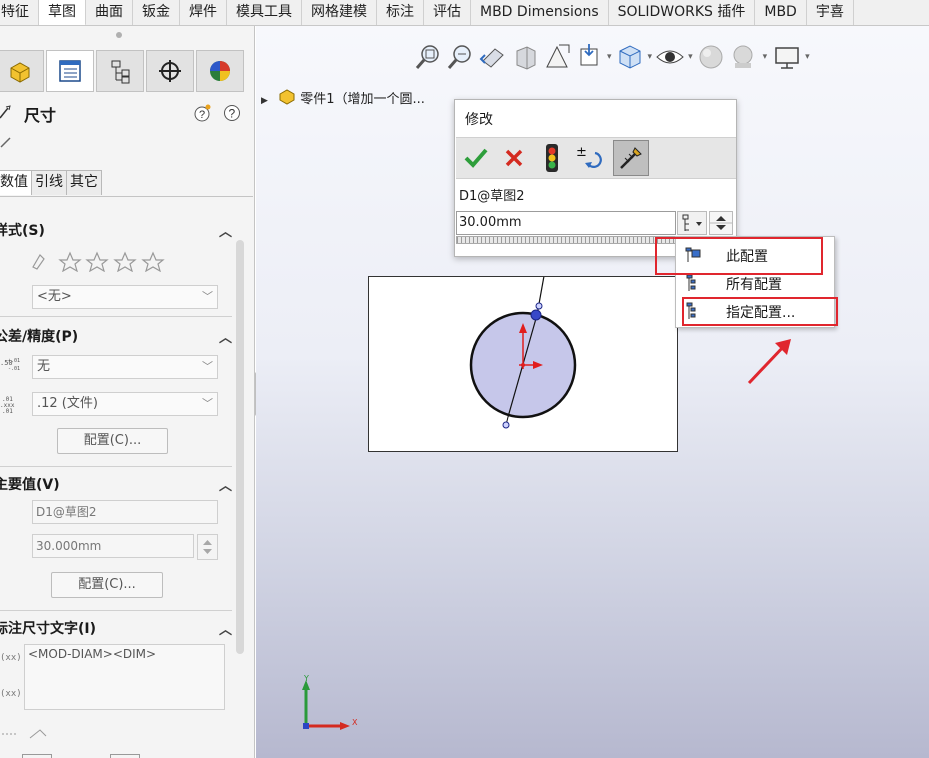  Describe the element at coordinates (109, 12) in the screenshot. I see `tab-surfaces: 曲面` at that location.